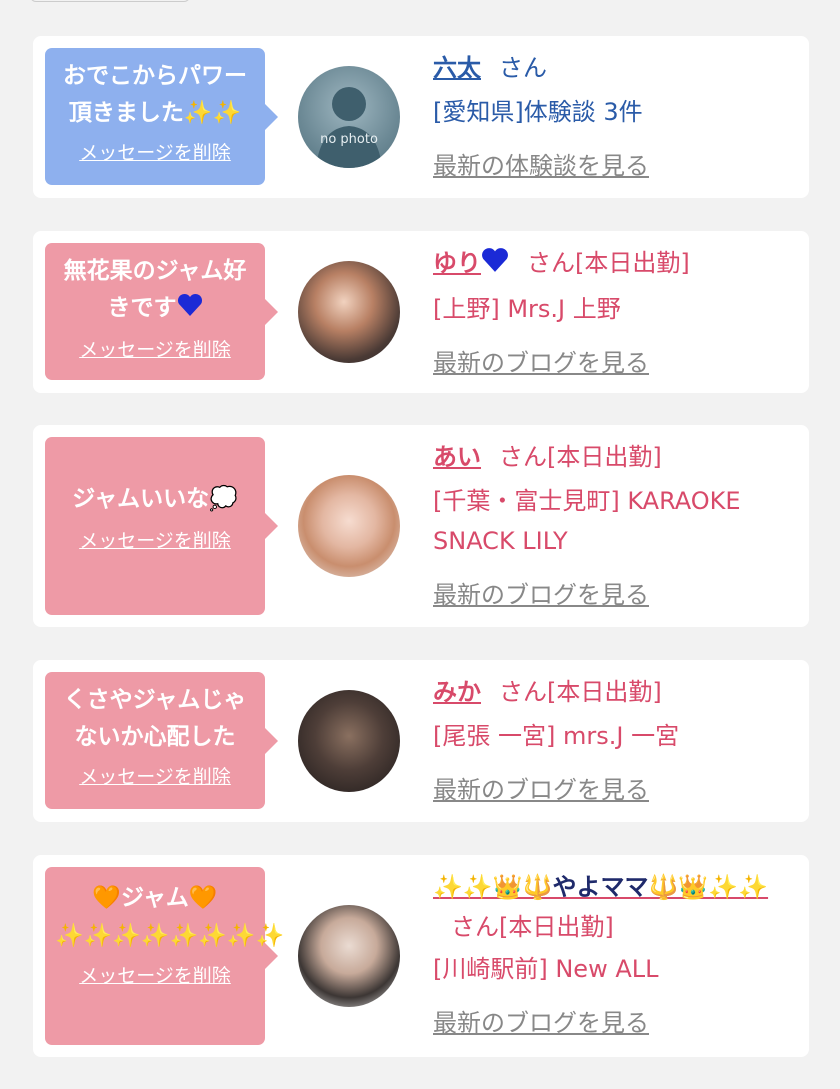 This screenshot has height=1089, width=840. I want to click on user-name-line: 六太 さん, so click(611, 68).